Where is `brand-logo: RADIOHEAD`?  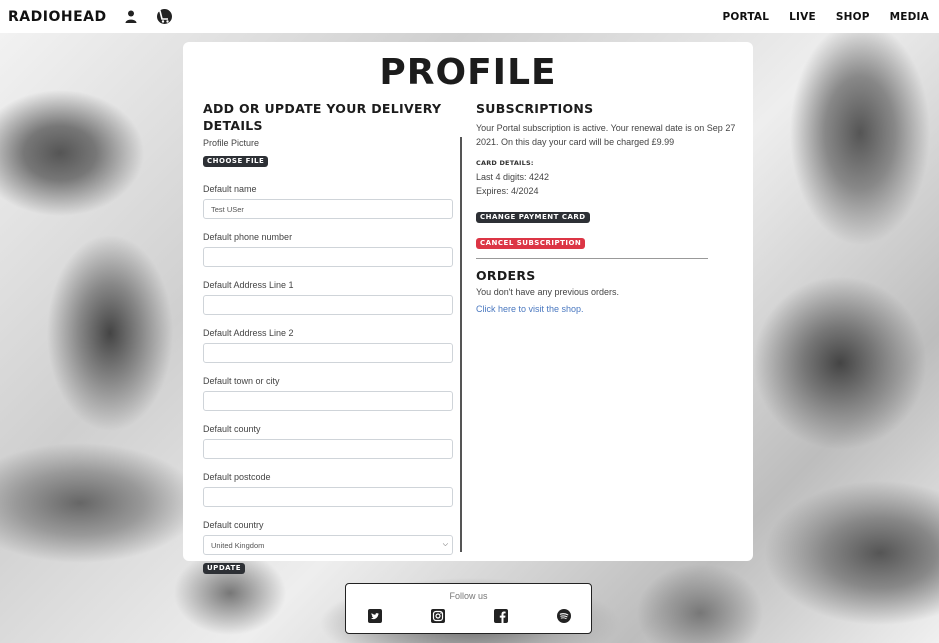 brand-logo: RADIOHEAD is located at coordinates (57, 17).